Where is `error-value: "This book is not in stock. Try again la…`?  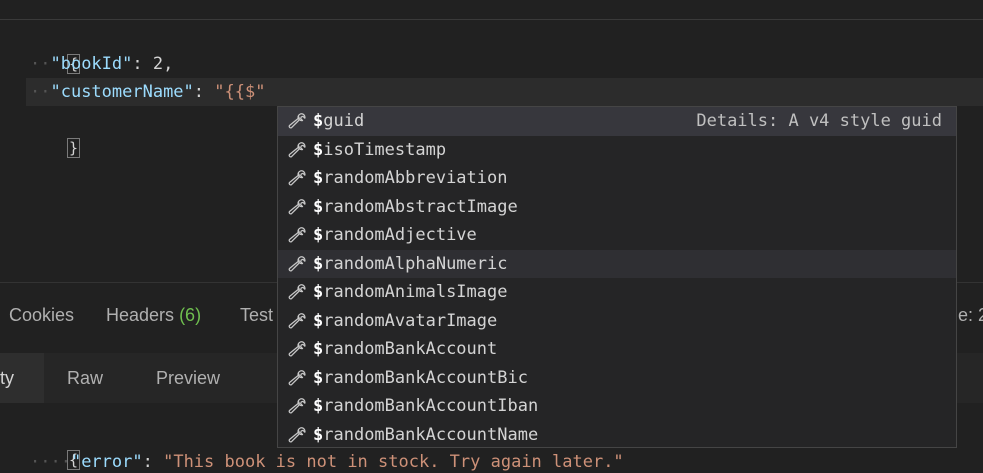 error-value: "This book is not in stock. Try again la… is located at coordinates (393, 462).